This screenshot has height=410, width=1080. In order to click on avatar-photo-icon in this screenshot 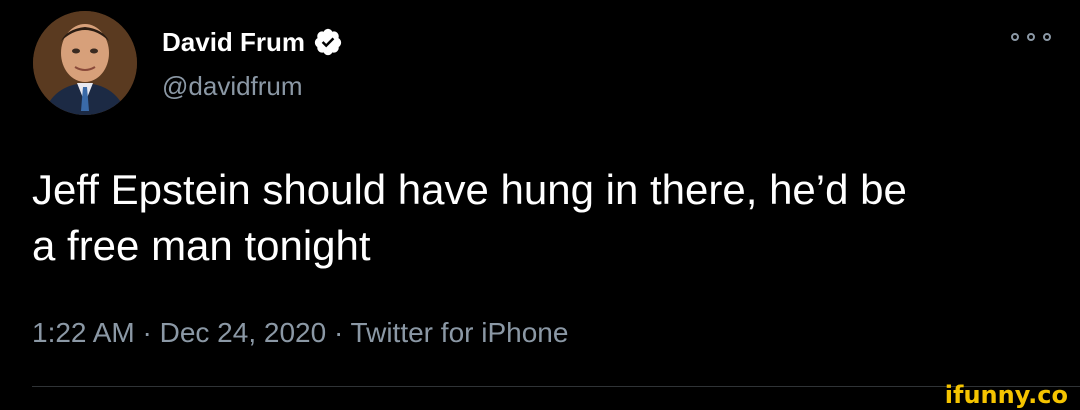, I will do `click(85, 63)`.